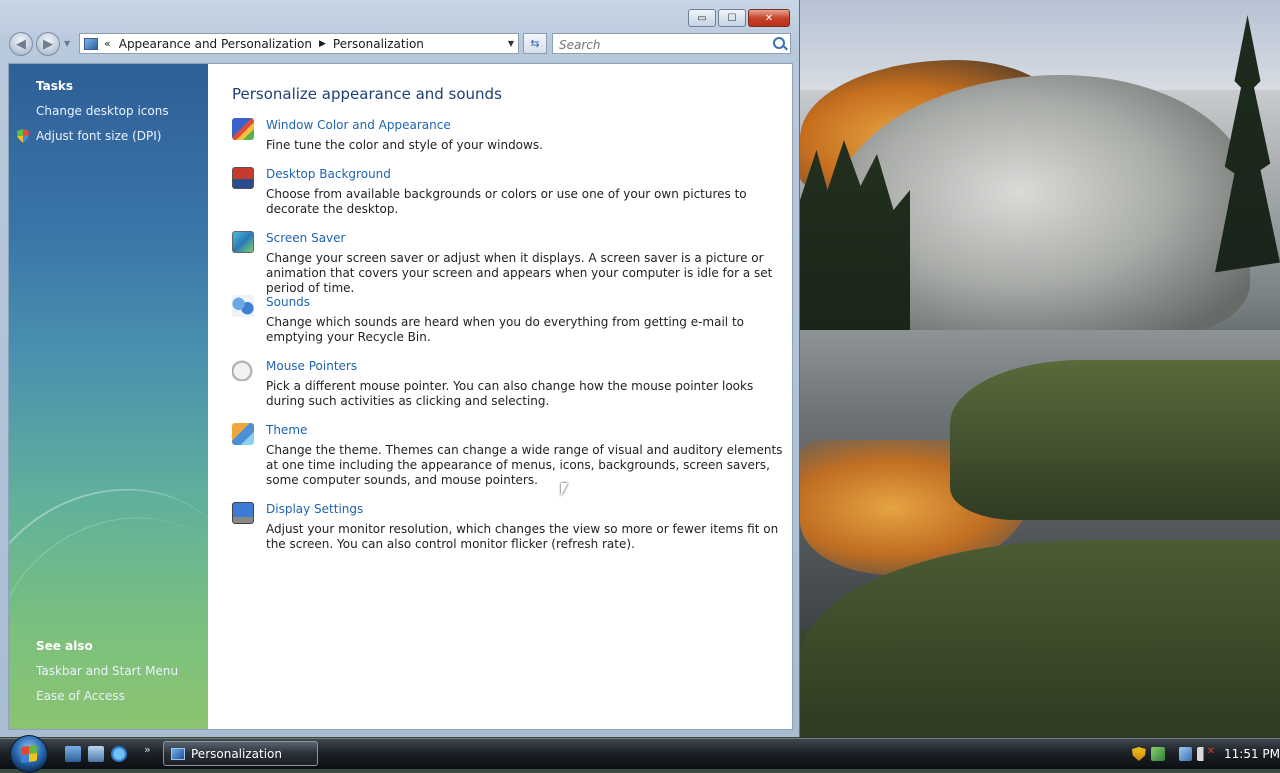 This screenshot has width=1280, height=773. Describe the element at coordinates (288, 302) in the screenshot. I see `sounds-link: Sounds` at that location.